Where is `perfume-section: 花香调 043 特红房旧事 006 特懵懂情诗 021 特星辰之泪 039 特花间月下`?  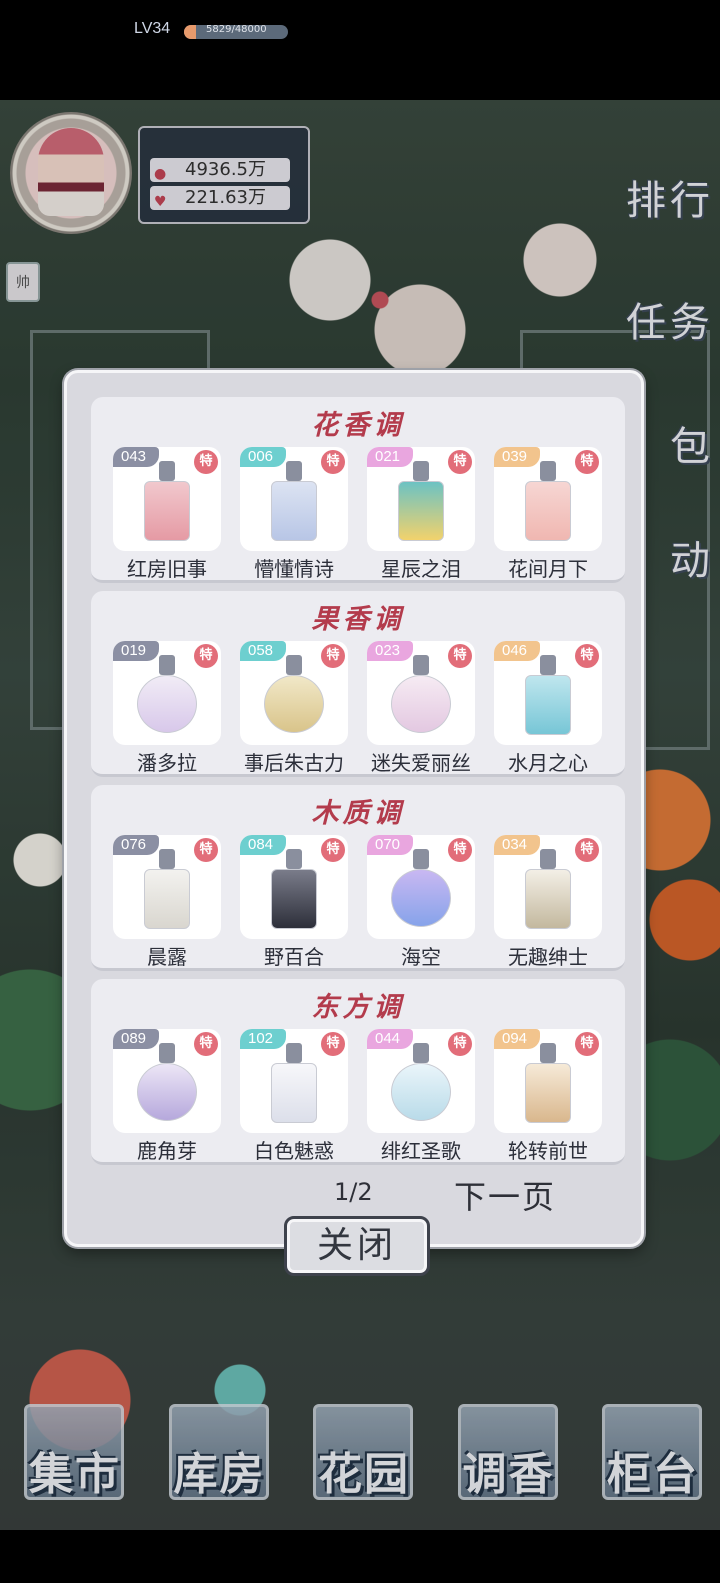 perfume-section: 花香调 043 特红房旧事 006 特懵懂情诗 021 特星辰之泪 039 特花间月下 is located at coordinates (358, 490).